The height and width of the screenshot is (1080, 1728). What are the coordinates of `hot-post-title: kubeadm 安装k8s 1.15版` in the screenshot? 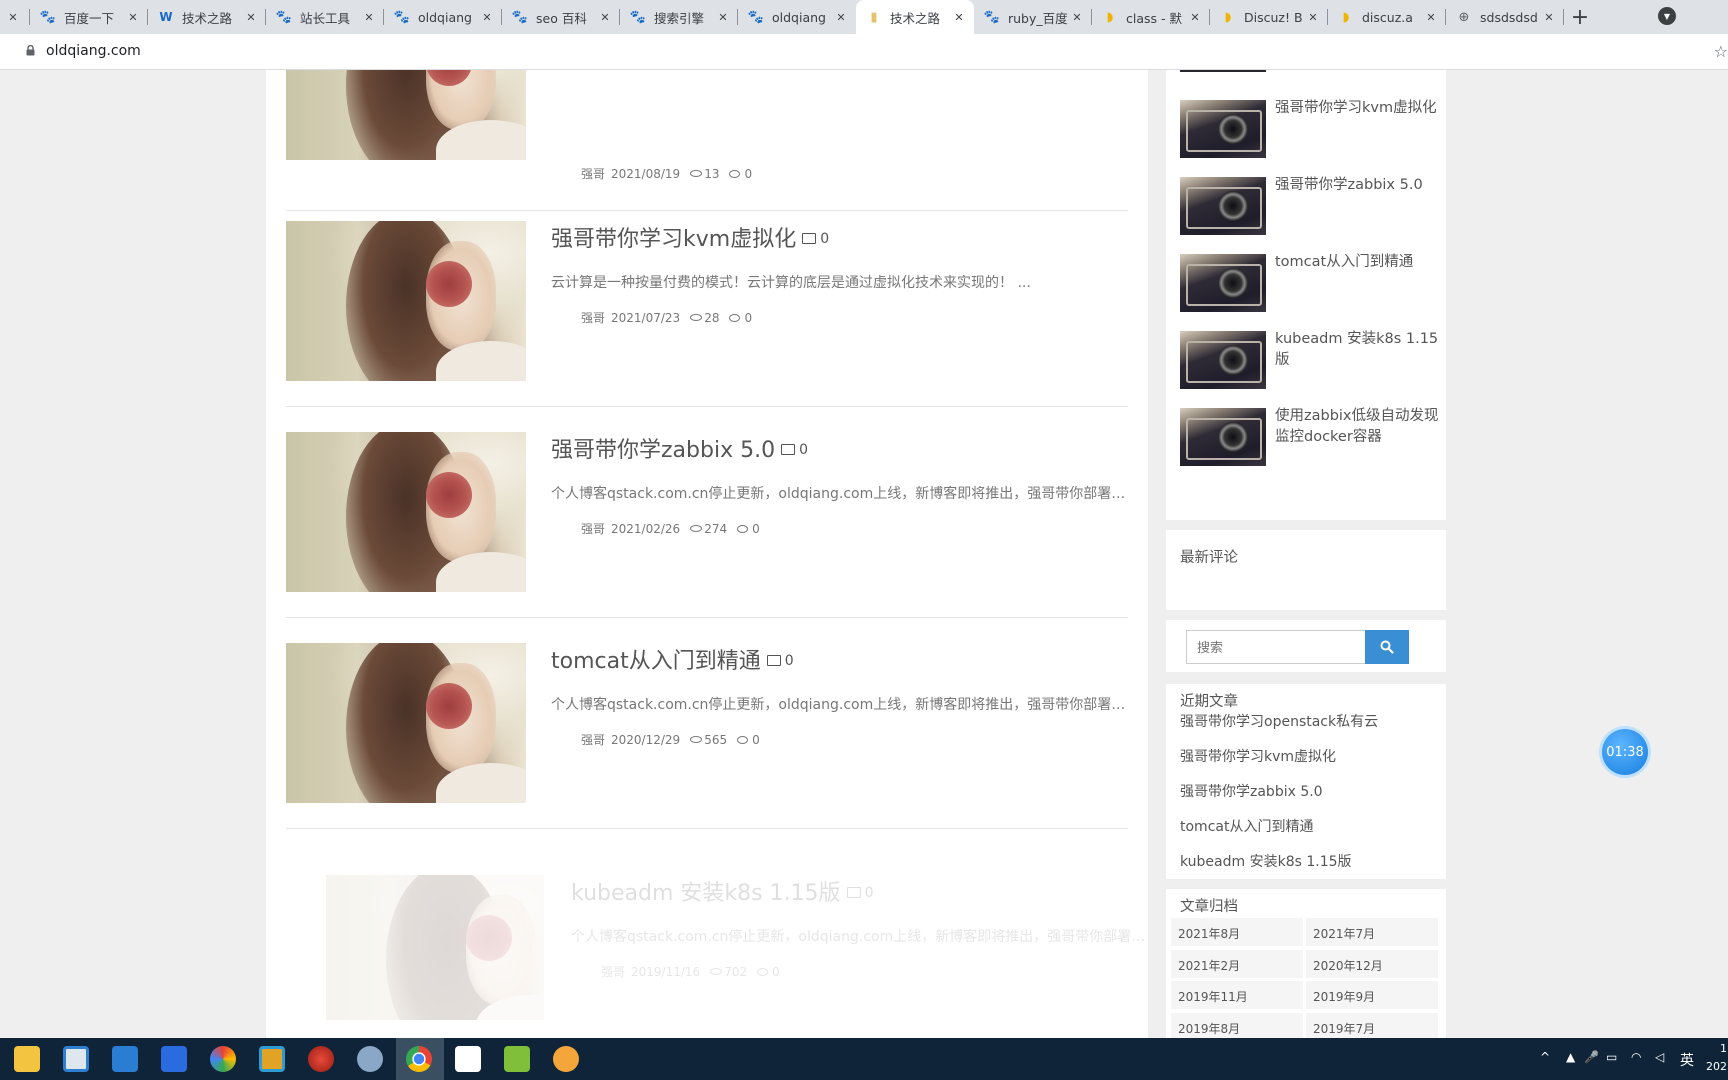 It's located at (1360, 350).